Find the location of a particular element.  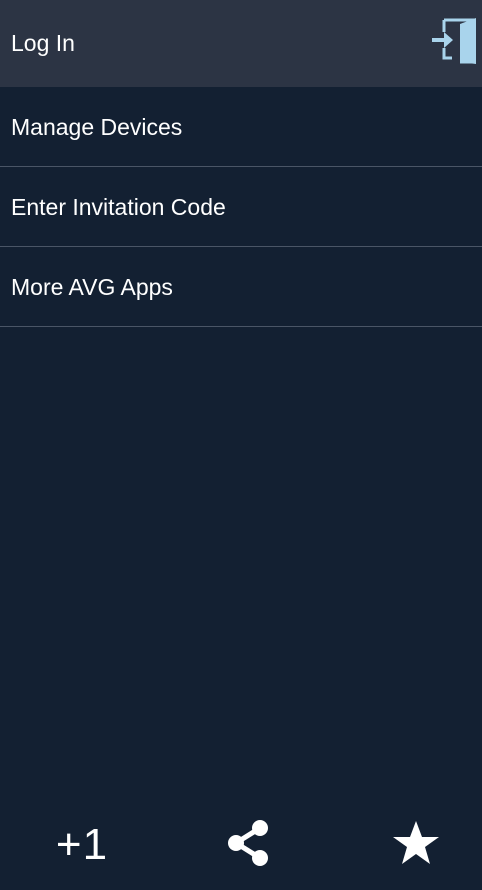

menu-item-enter-invitation-code: Enter Invitation Code is located at coordinates (241, 207).